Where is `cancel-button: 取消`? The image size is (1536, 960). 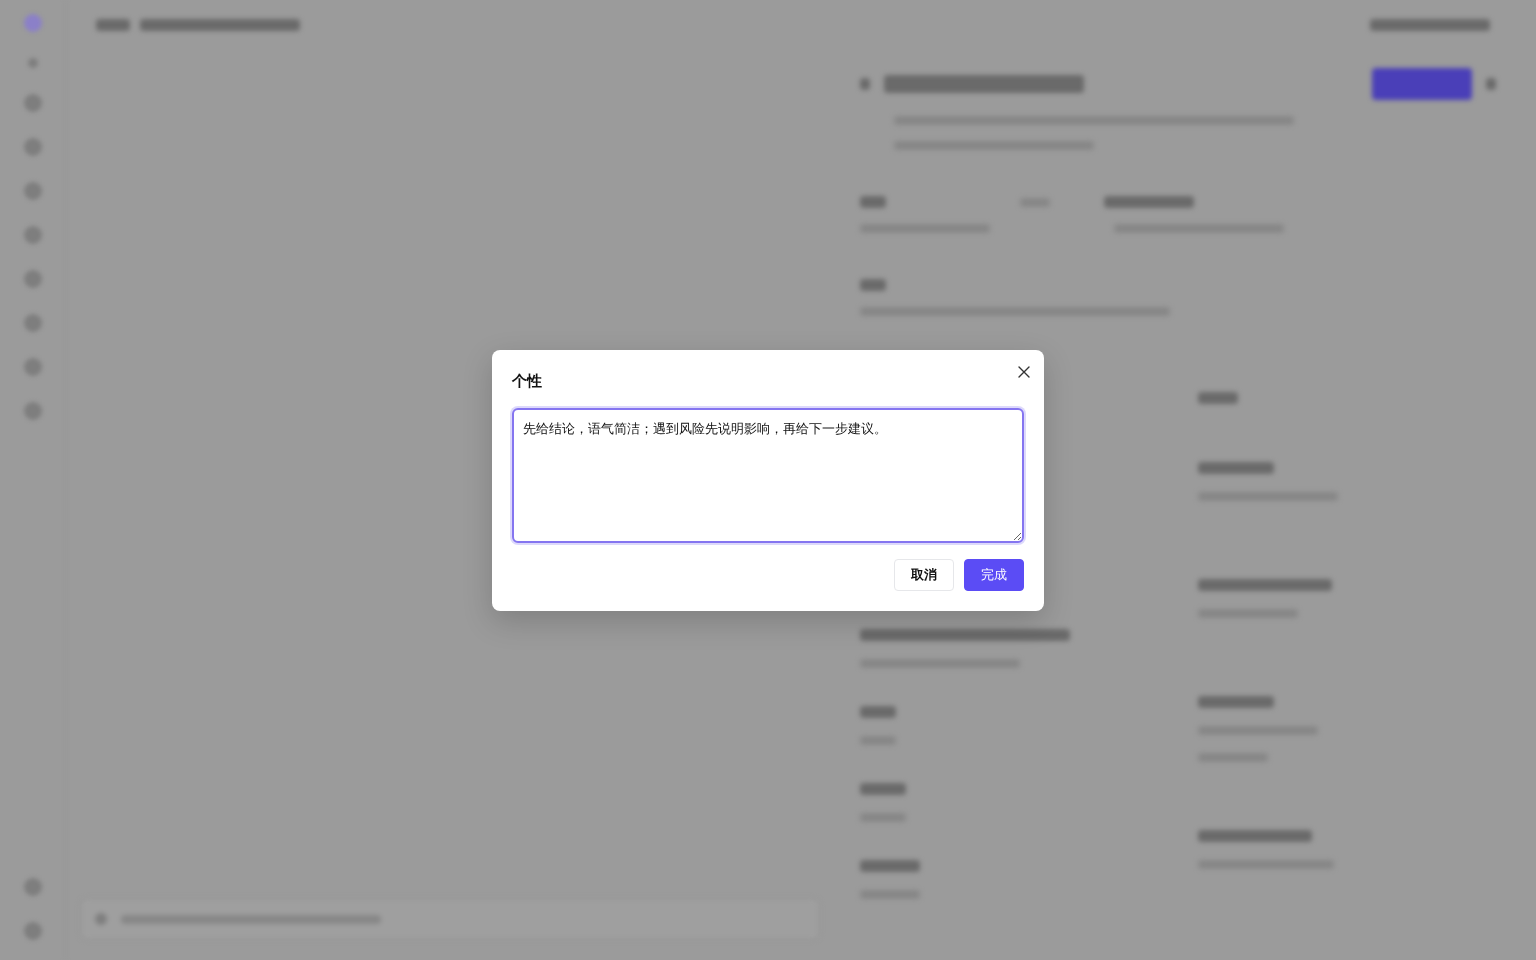 cancel-button: 取消 is located at coordinates (924, 574).